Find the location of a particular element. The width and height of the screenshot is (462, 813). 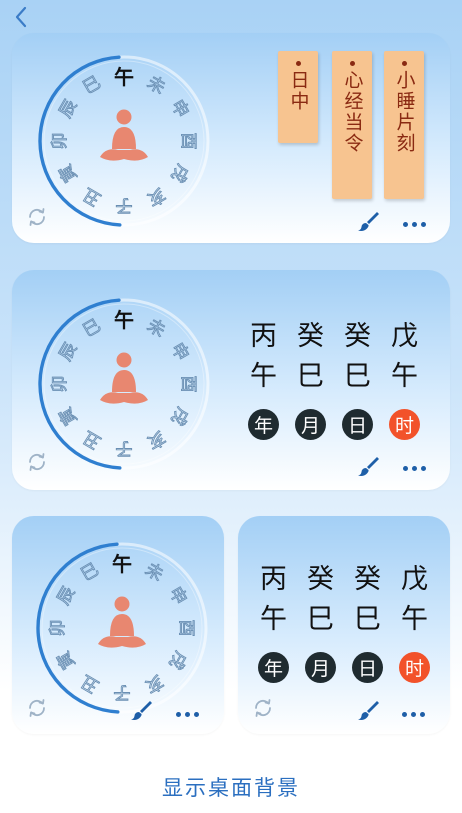

widget-card-dial-small: 子丑寅卯辰巳午未申酉戌亥 is located at coordinates (118, 625).